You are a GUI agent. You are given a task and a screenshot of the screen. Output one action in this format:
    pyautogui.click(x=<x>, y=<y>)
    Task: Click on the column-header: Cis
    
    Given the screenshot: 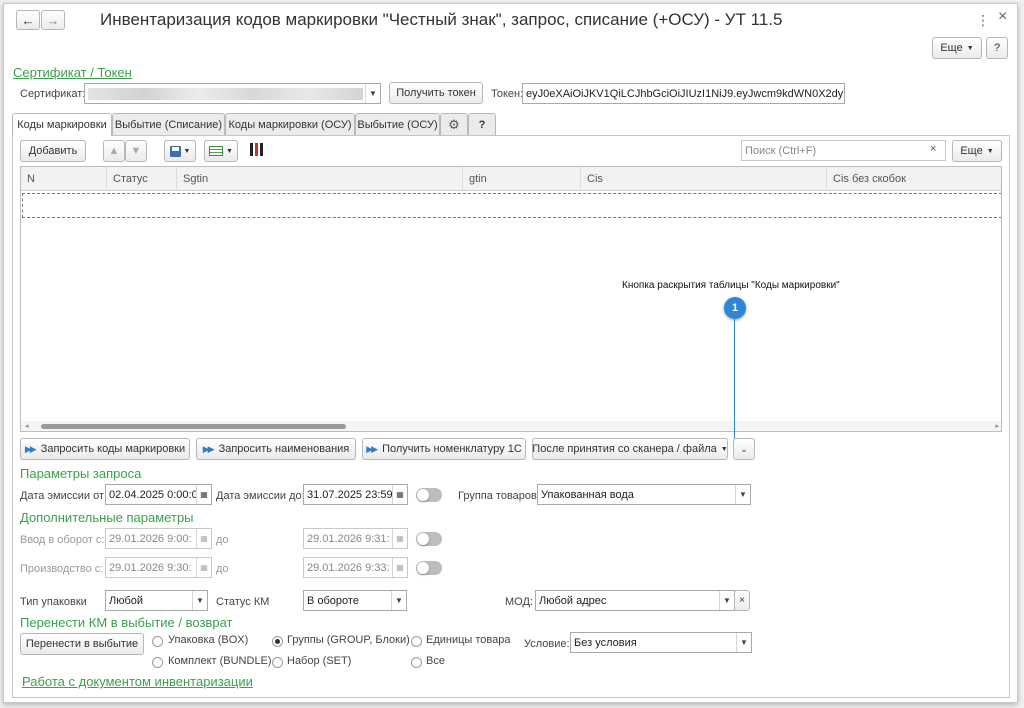 What is the action you would take?
    pyautogui.click(x=704, y=179)
    